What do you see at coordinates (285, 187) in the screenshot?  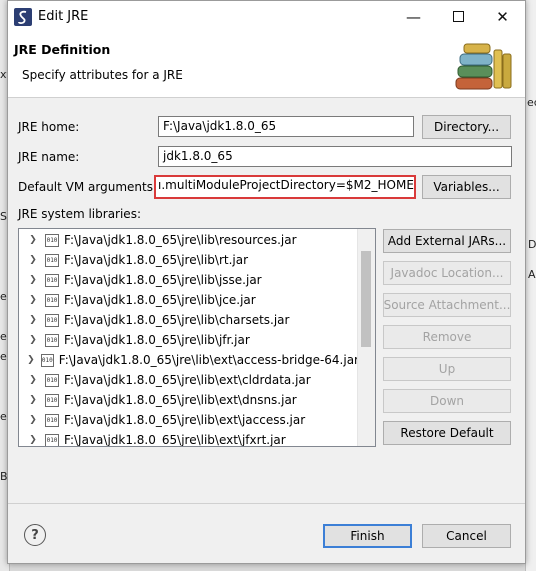 I see `vm-args-input: ı.multiModuleProjectDirectory=$M2_HOME` at bounding box center [285, 187].